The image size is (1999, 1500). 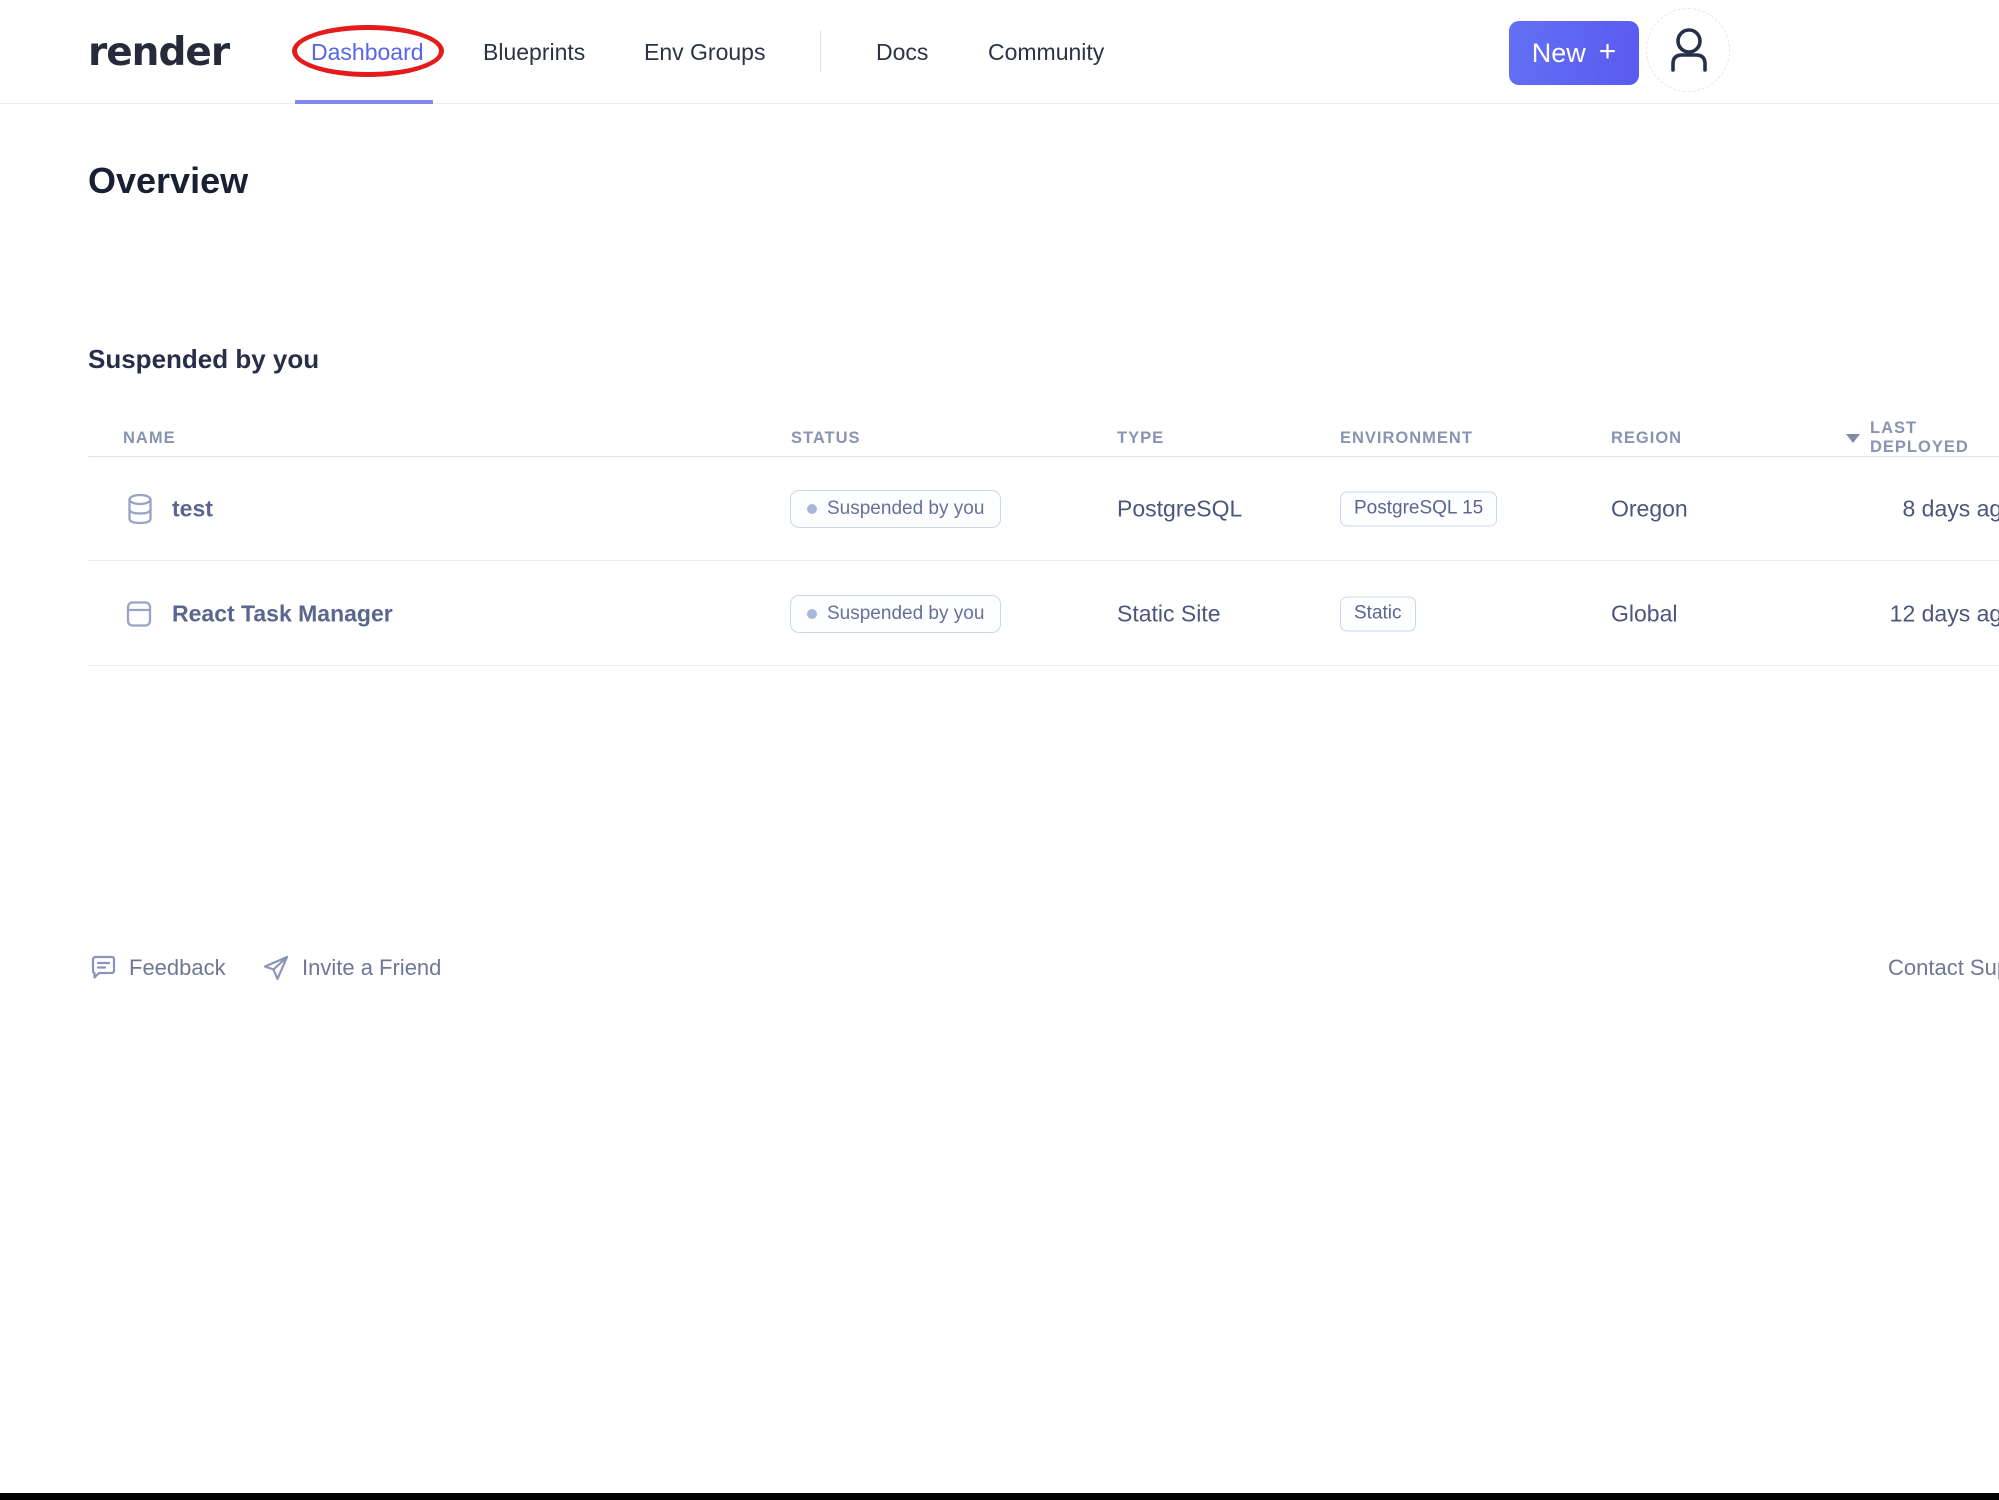 I want to click on column-header-region: REGION, so click(x=1646, y=438).